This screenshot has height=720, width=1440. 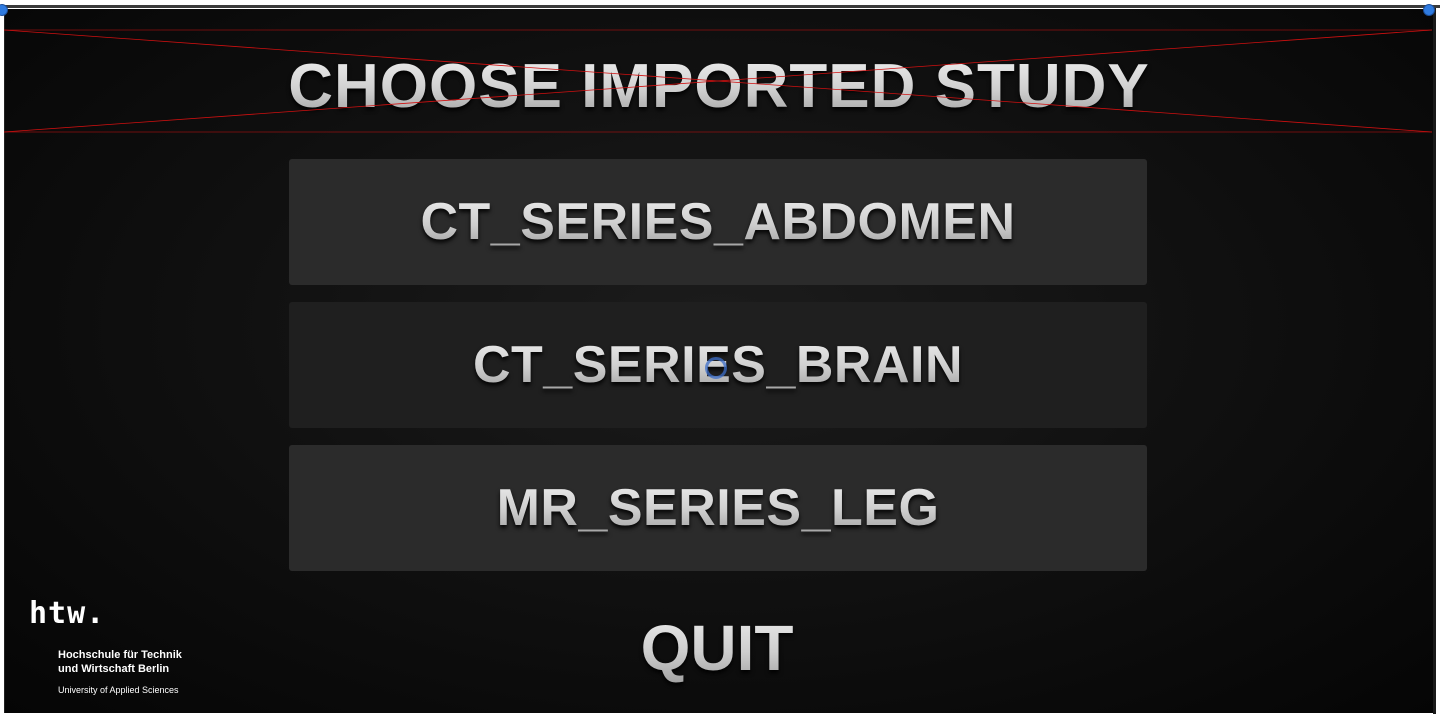 I want to click on resize-handle-icon, so click(x=1429, y=10).